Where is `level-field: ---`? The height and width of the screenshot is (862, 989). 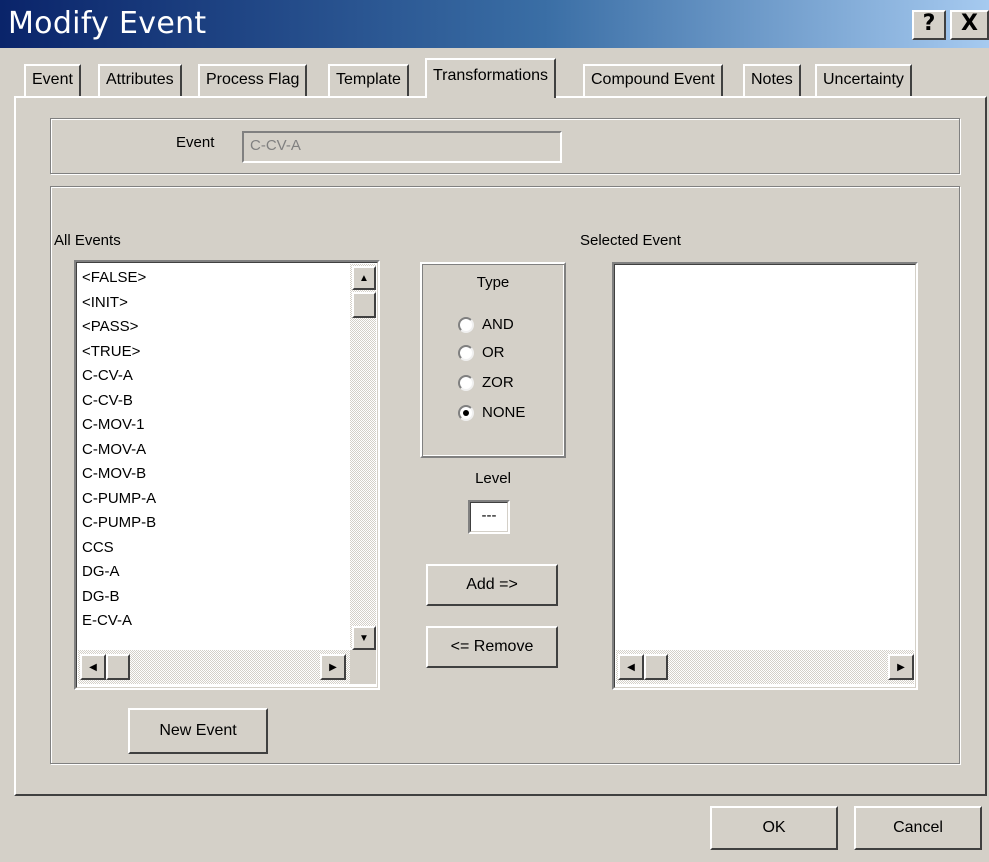 level-field: --- is located at coordinates (489, 517).